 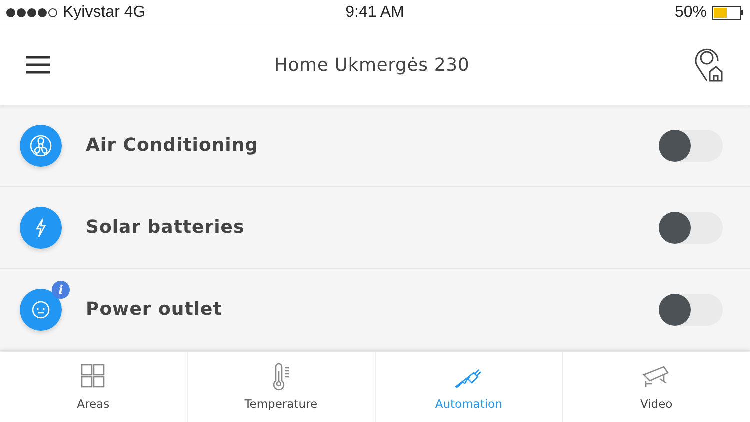 I want to click on carrier-text: Kyivstar 4G, so click(x=104, y=13).